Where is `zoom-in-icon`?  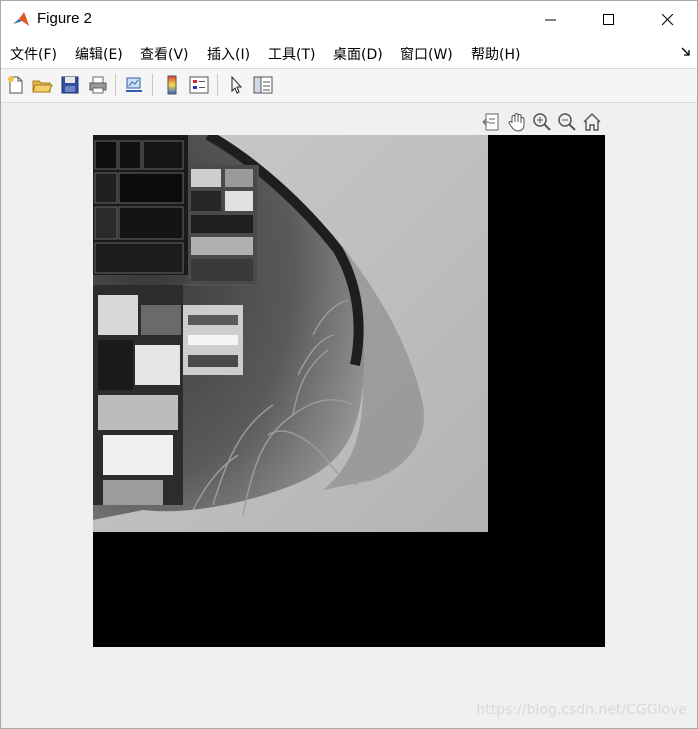
zoom-in-icon is located at coordinates (542, 122).